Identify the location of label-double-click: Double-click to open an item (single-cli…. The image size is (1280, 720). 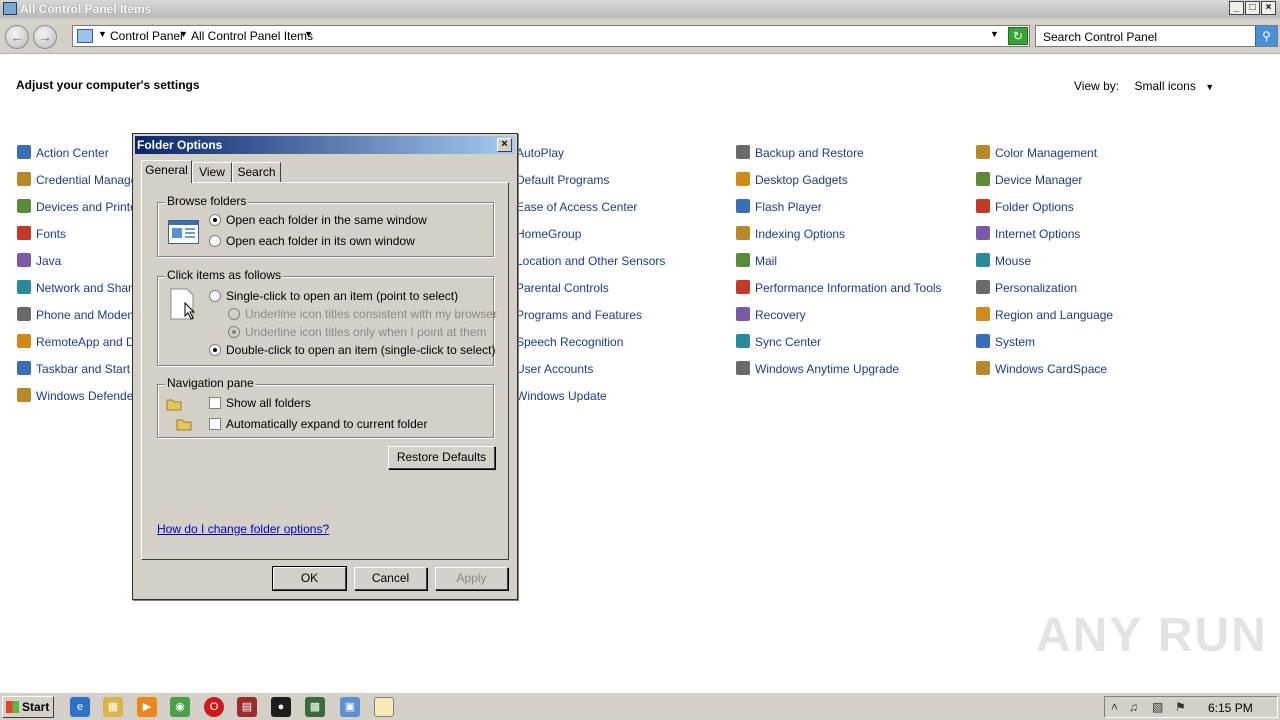
(361, 350).